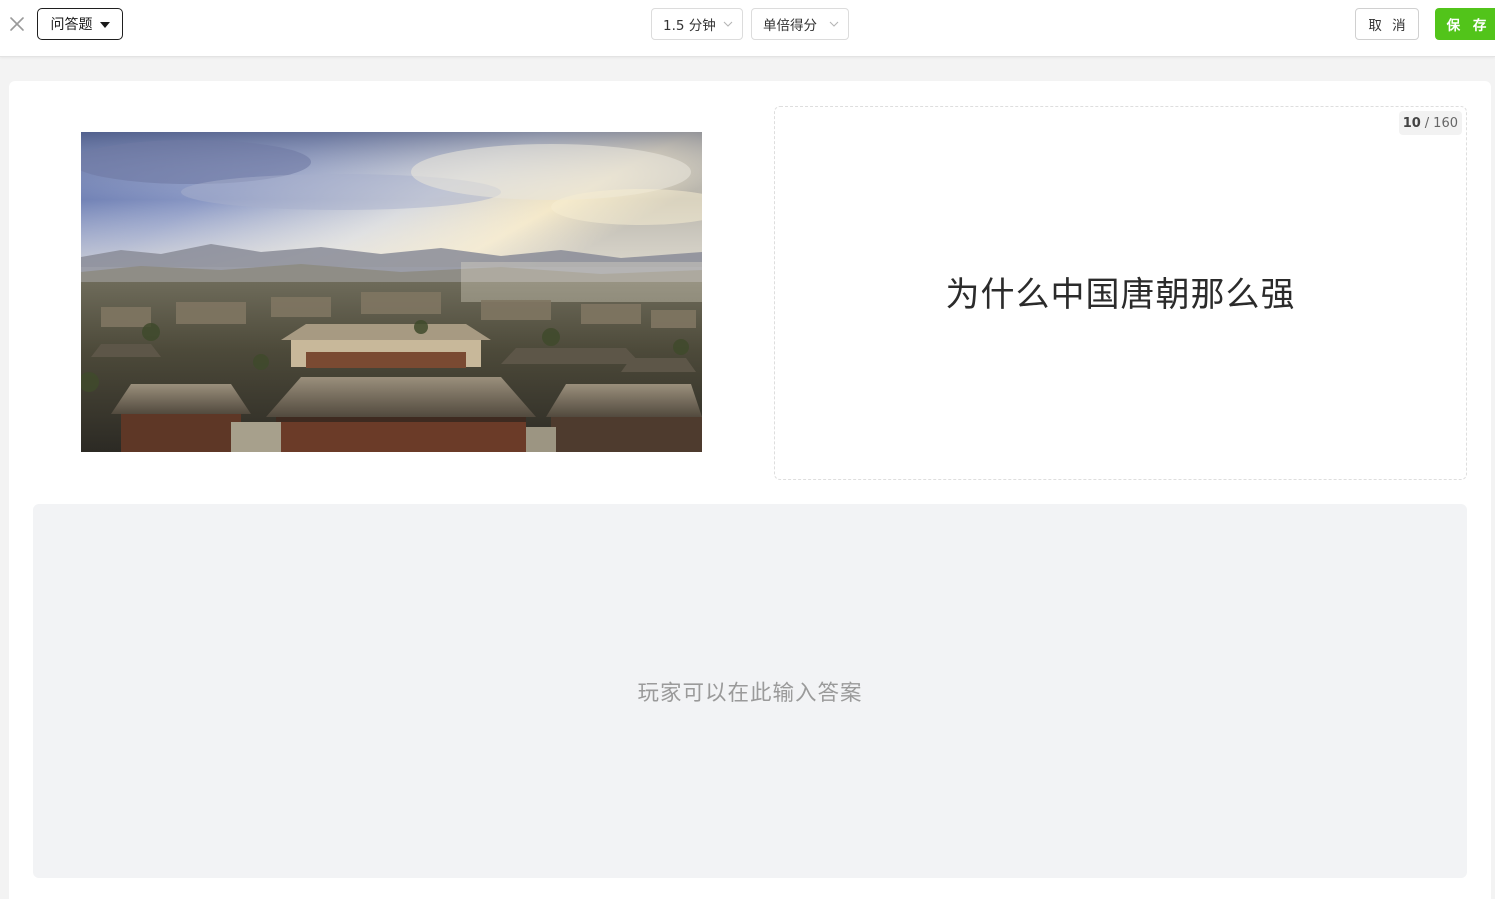  I want to click on time-limit-value: 1.5 分钟, so click(689, 26).